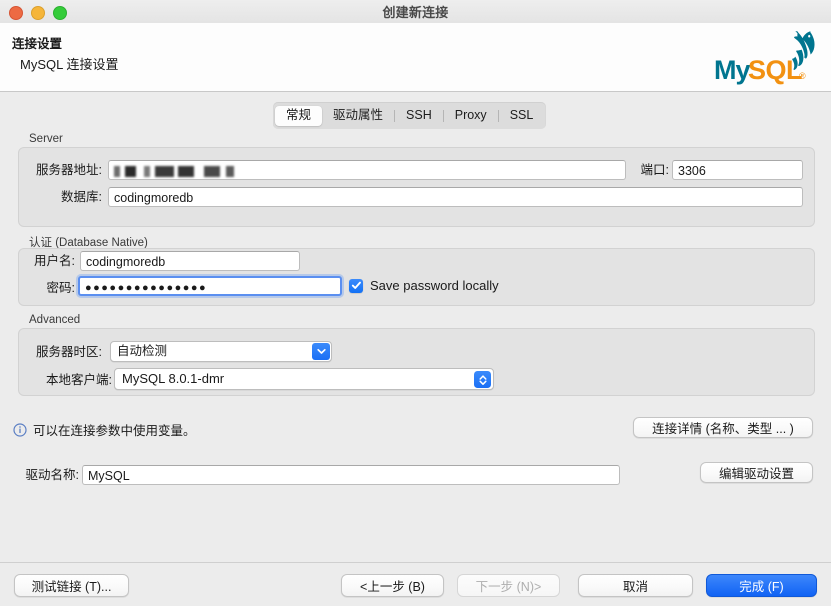 The image size is (831, 606). Describe the element at coordinates (471, 116) in the screenshot. I see `tab-proxy: Proxy` at that location.